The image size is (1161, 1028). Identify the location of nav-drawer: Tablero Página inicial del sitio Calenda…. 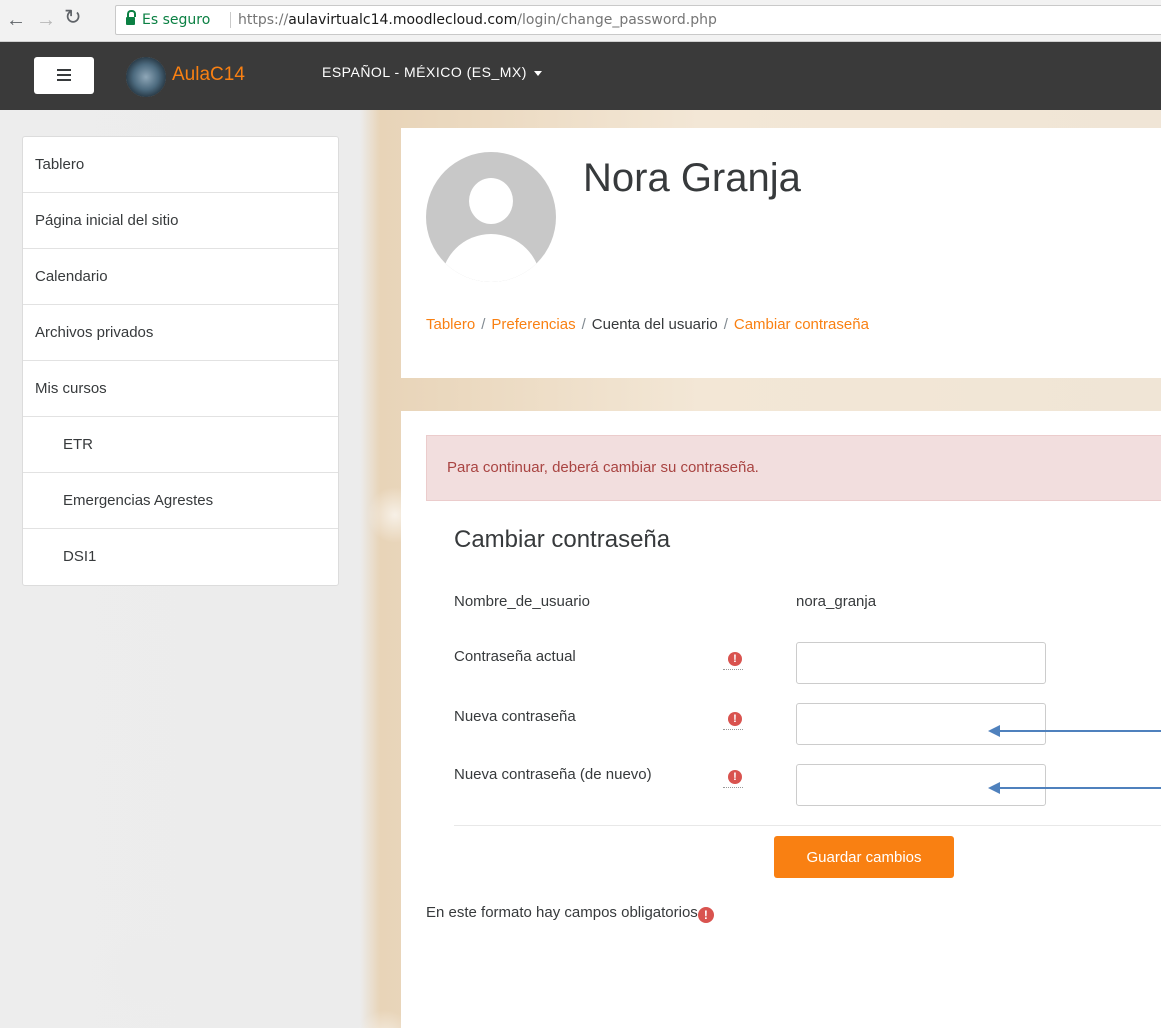
(180, 361).